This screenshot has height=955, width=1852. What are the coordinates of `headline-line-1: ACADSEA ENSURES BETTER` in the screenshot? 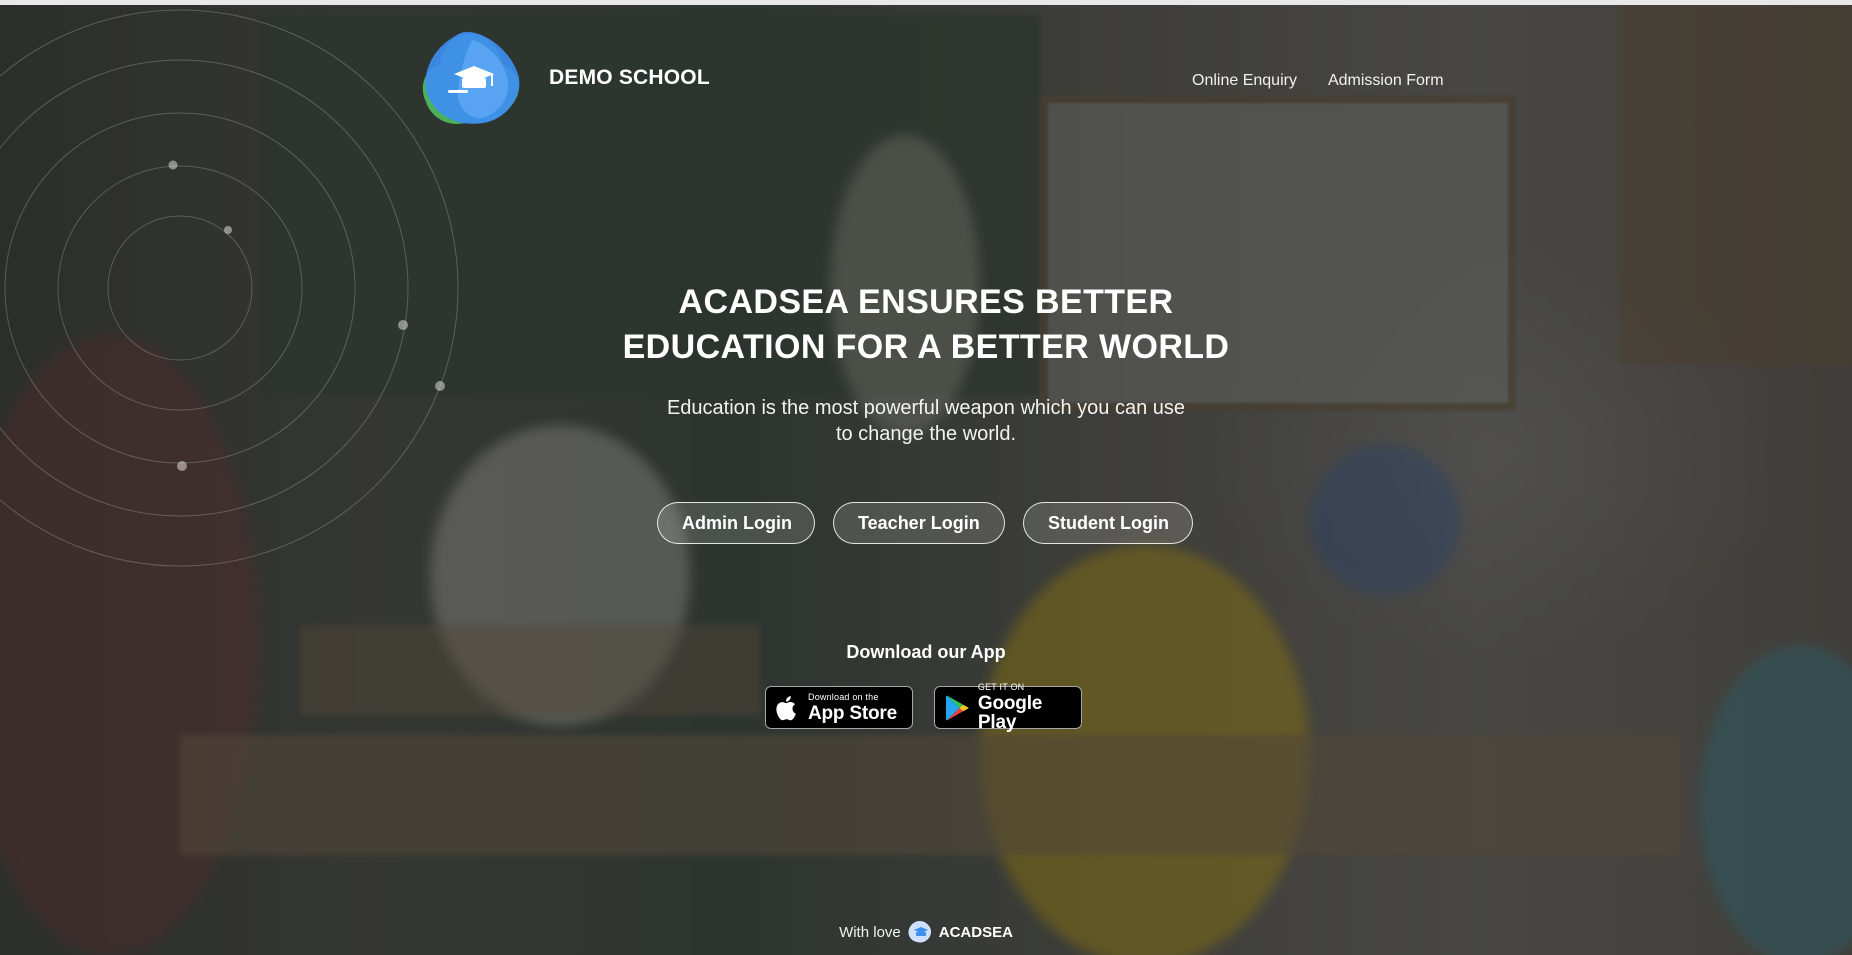 It's located at (926, 302).